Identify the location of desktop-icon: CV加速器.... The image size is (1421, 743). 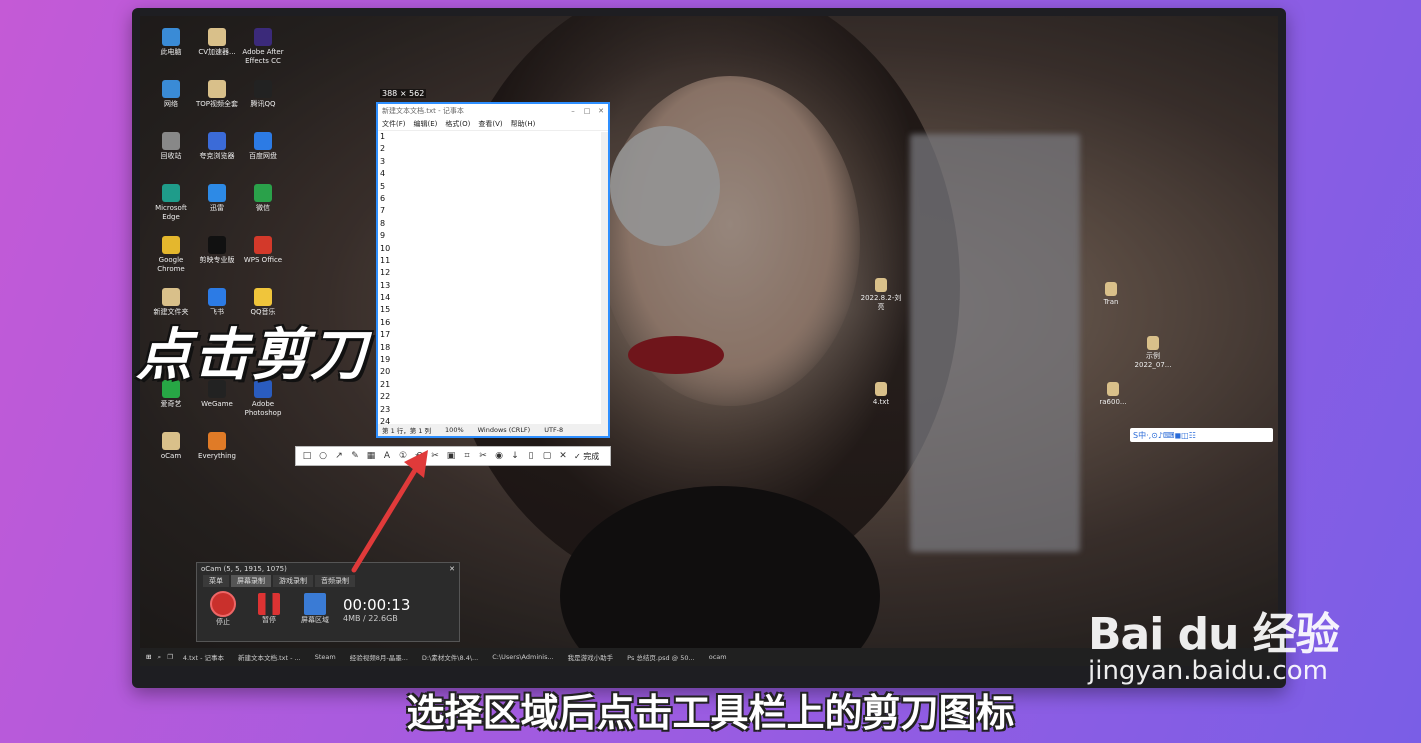
(217, 42).